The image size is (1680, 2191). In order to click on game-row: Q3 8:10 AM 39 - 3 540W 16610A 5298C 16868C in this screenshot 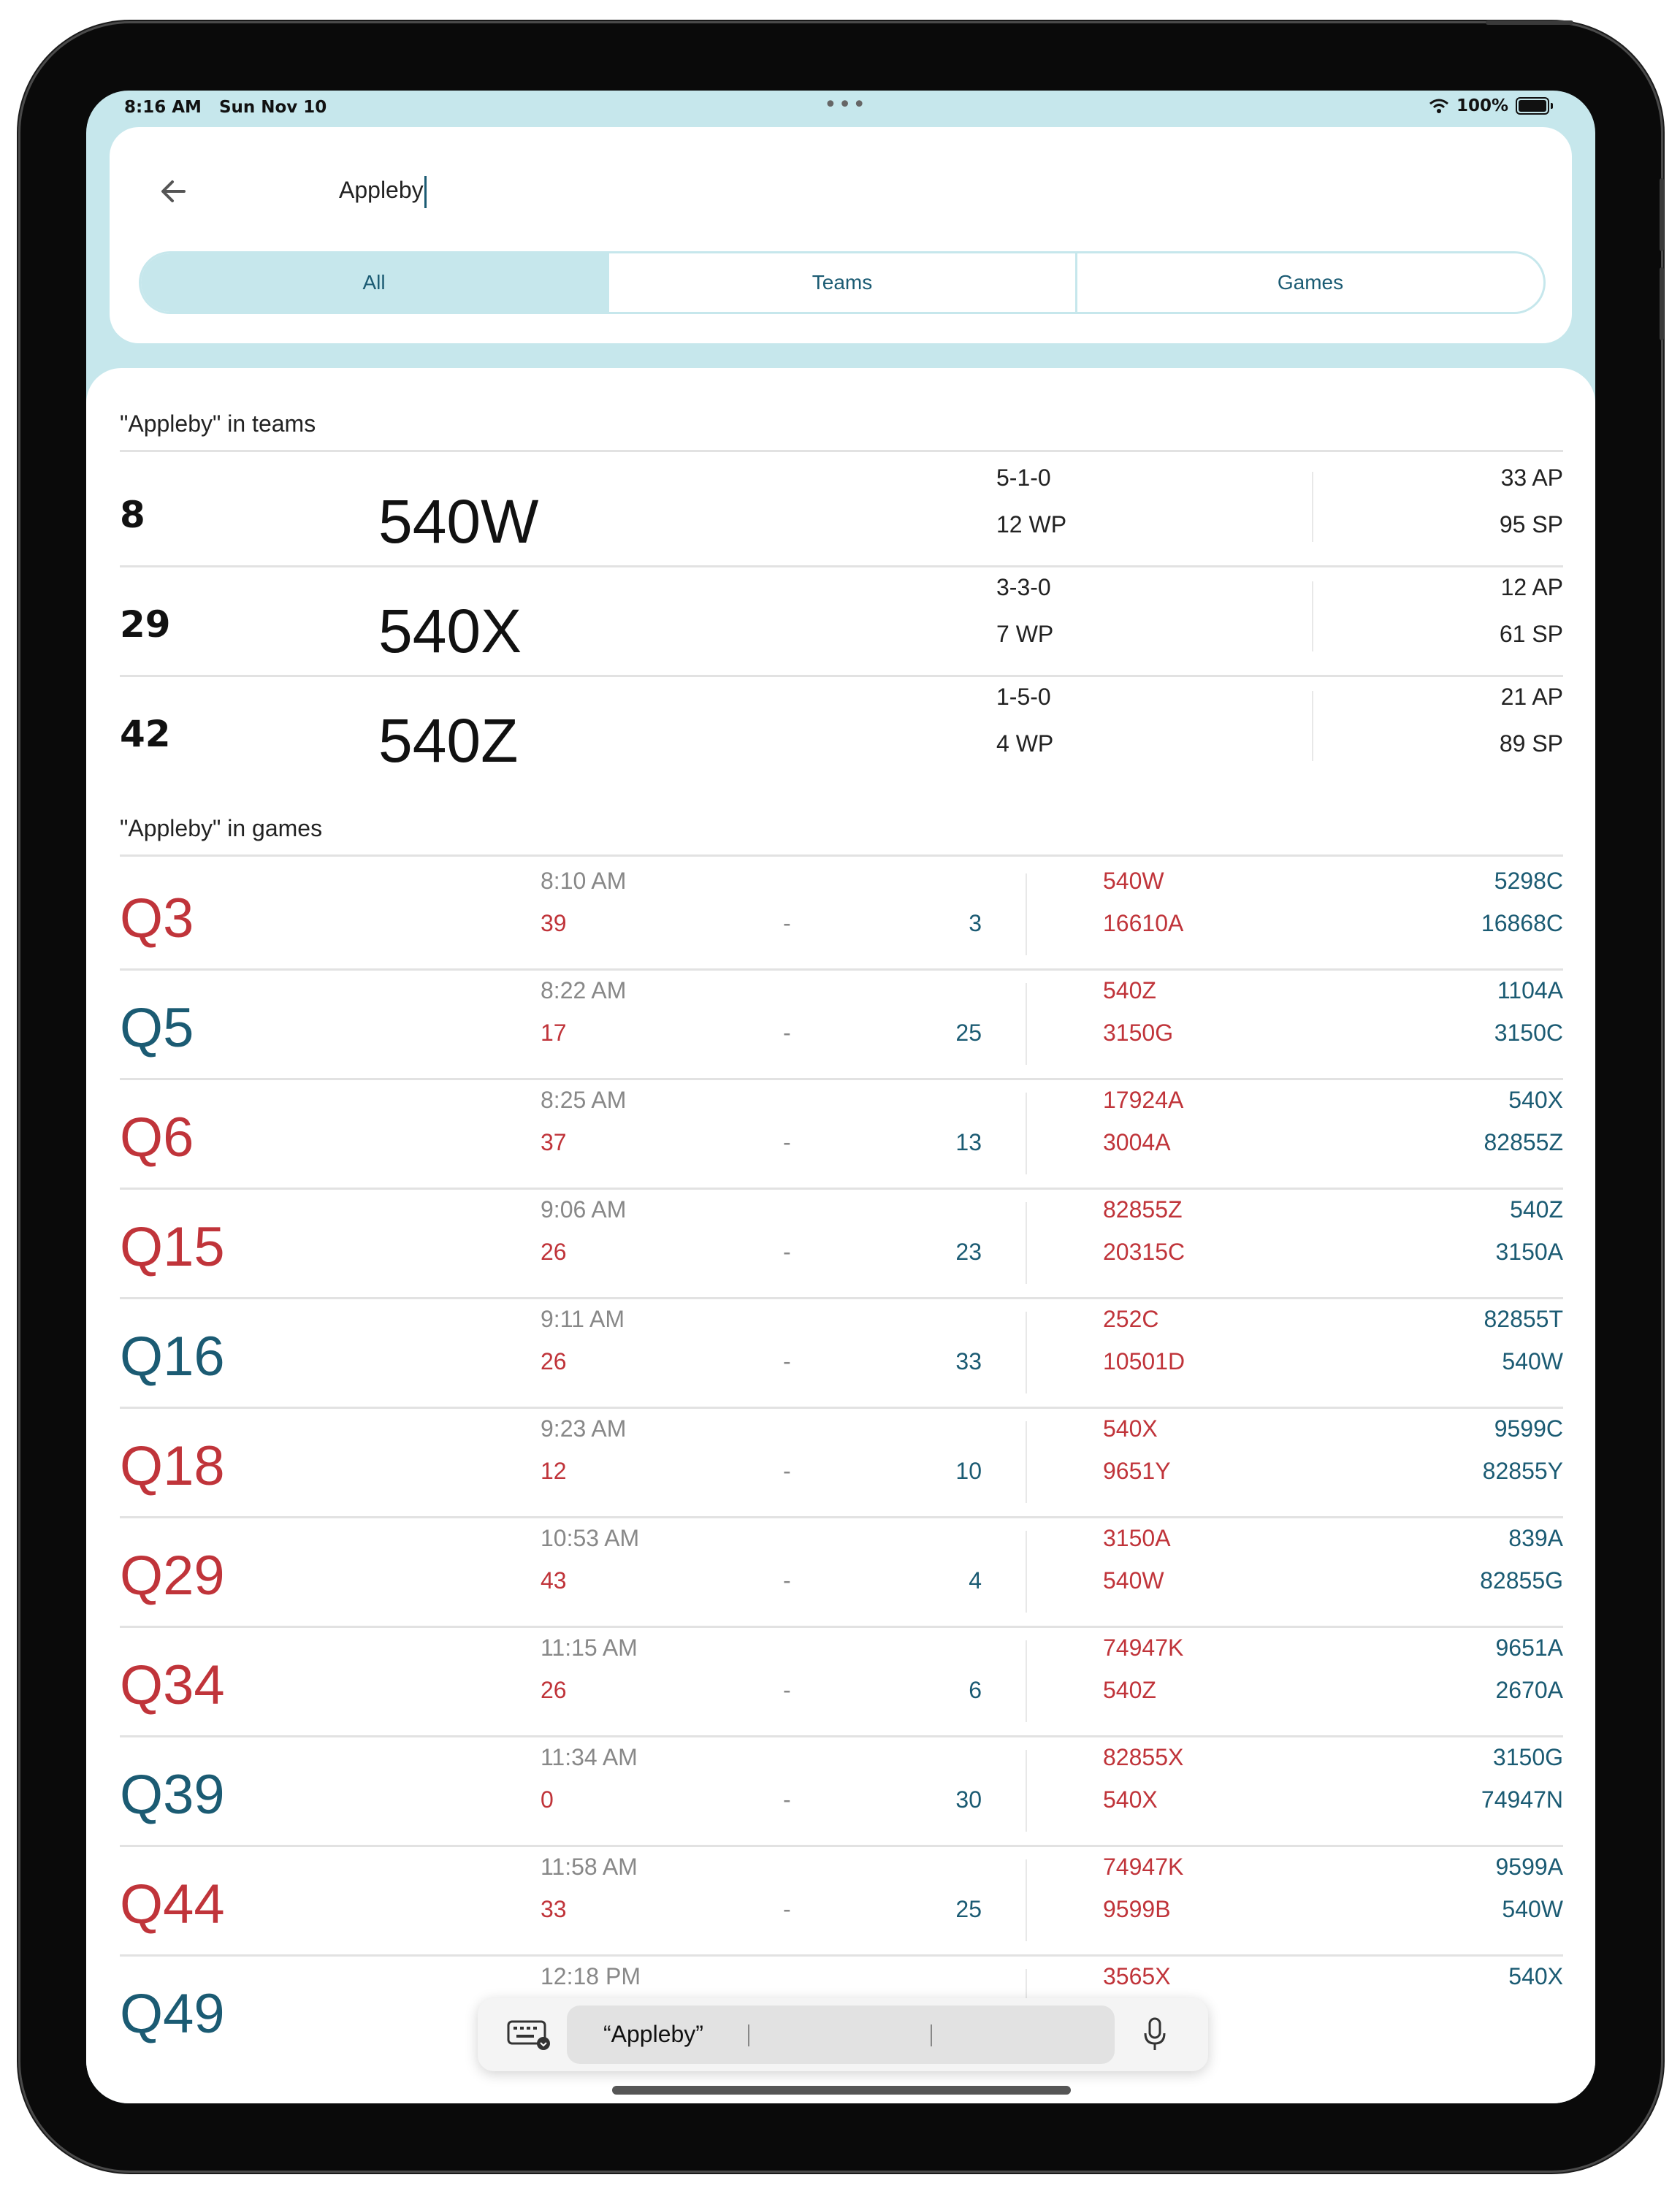, I will do `click(842, 916)`.